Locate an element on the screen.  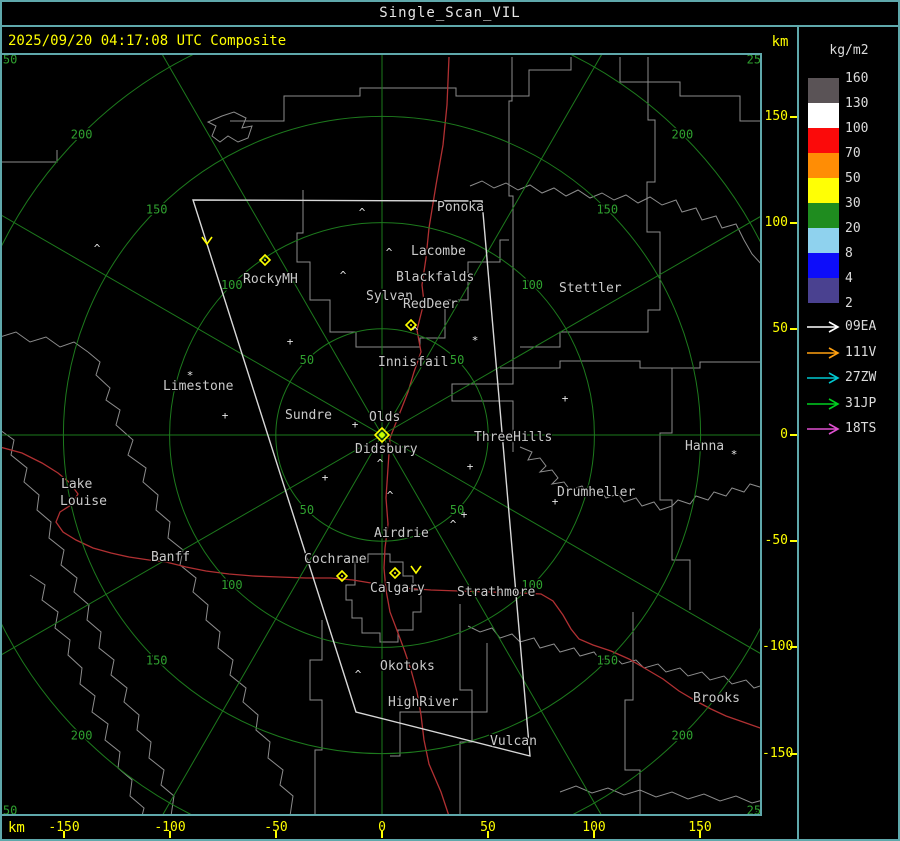
site-id-label: 09EA is located at coordinates (861, 326).